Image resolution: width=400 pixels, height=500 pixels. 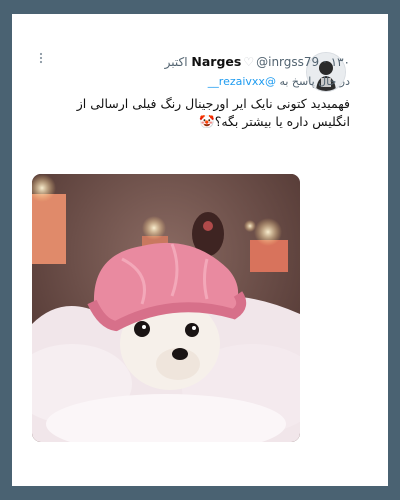 What do you see at coordinates (249, 62) in the screenshot?
I see `white-heart-icon: ♡` at bounding box center [249, 62].